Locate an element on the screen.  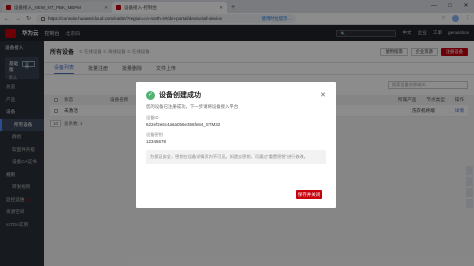
dialog-header: ✓ 设备创建成功 ✕ is located at coordinates (236, 95).